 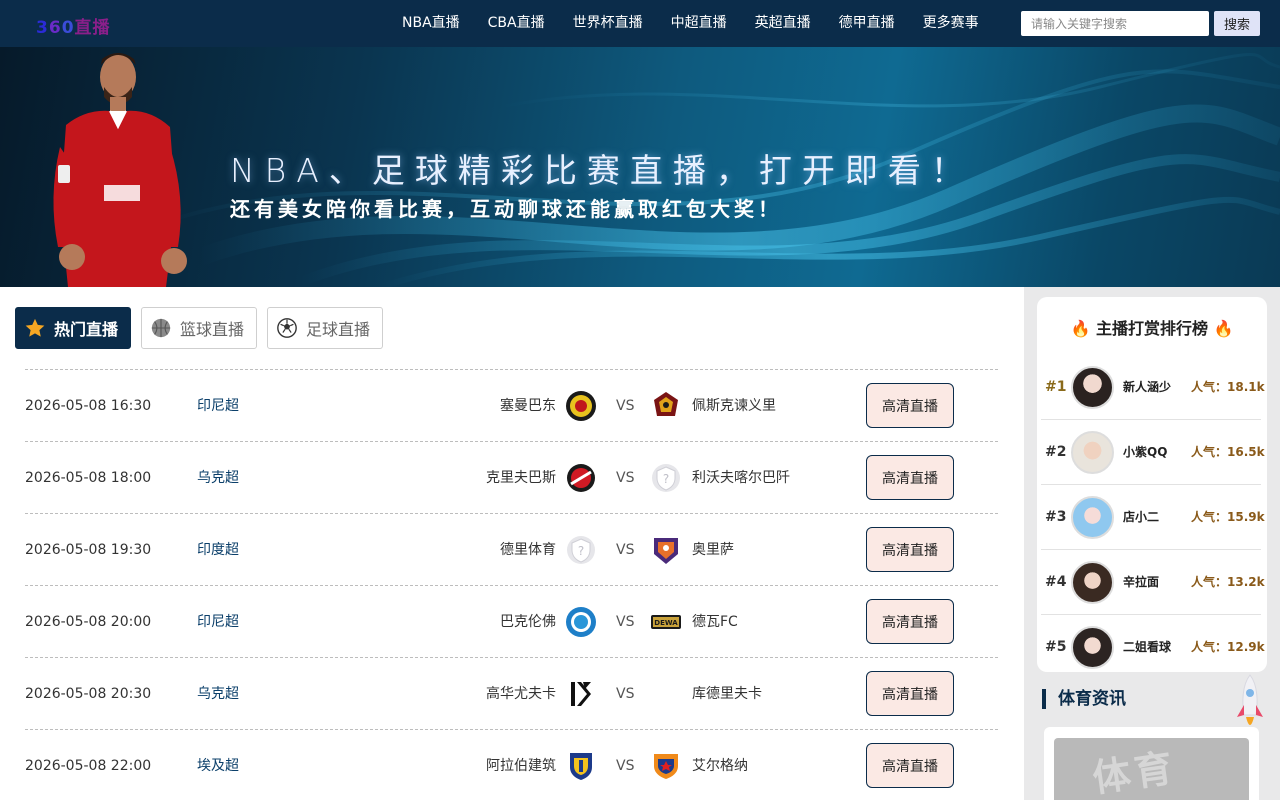 What do you see at coordinates (1056, 387) in the screenshot?
I see `rank-number: #1` at bounding box center [1056, 387].